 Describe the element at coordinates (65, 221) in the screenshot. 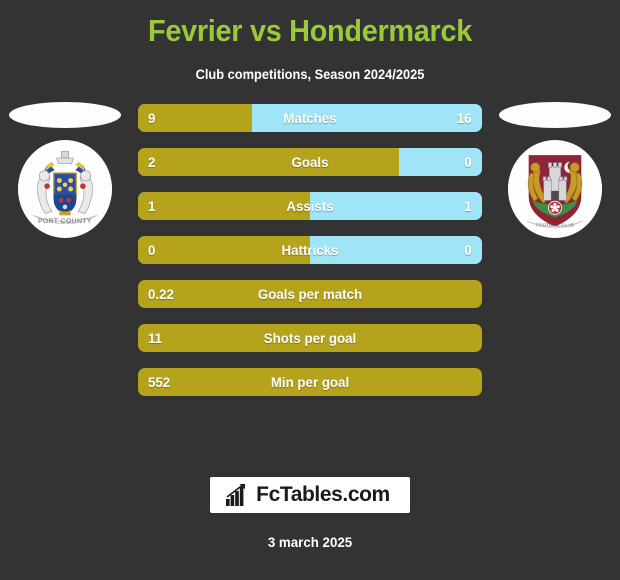

I see `svg-text: PORT COUNTY` at that location.